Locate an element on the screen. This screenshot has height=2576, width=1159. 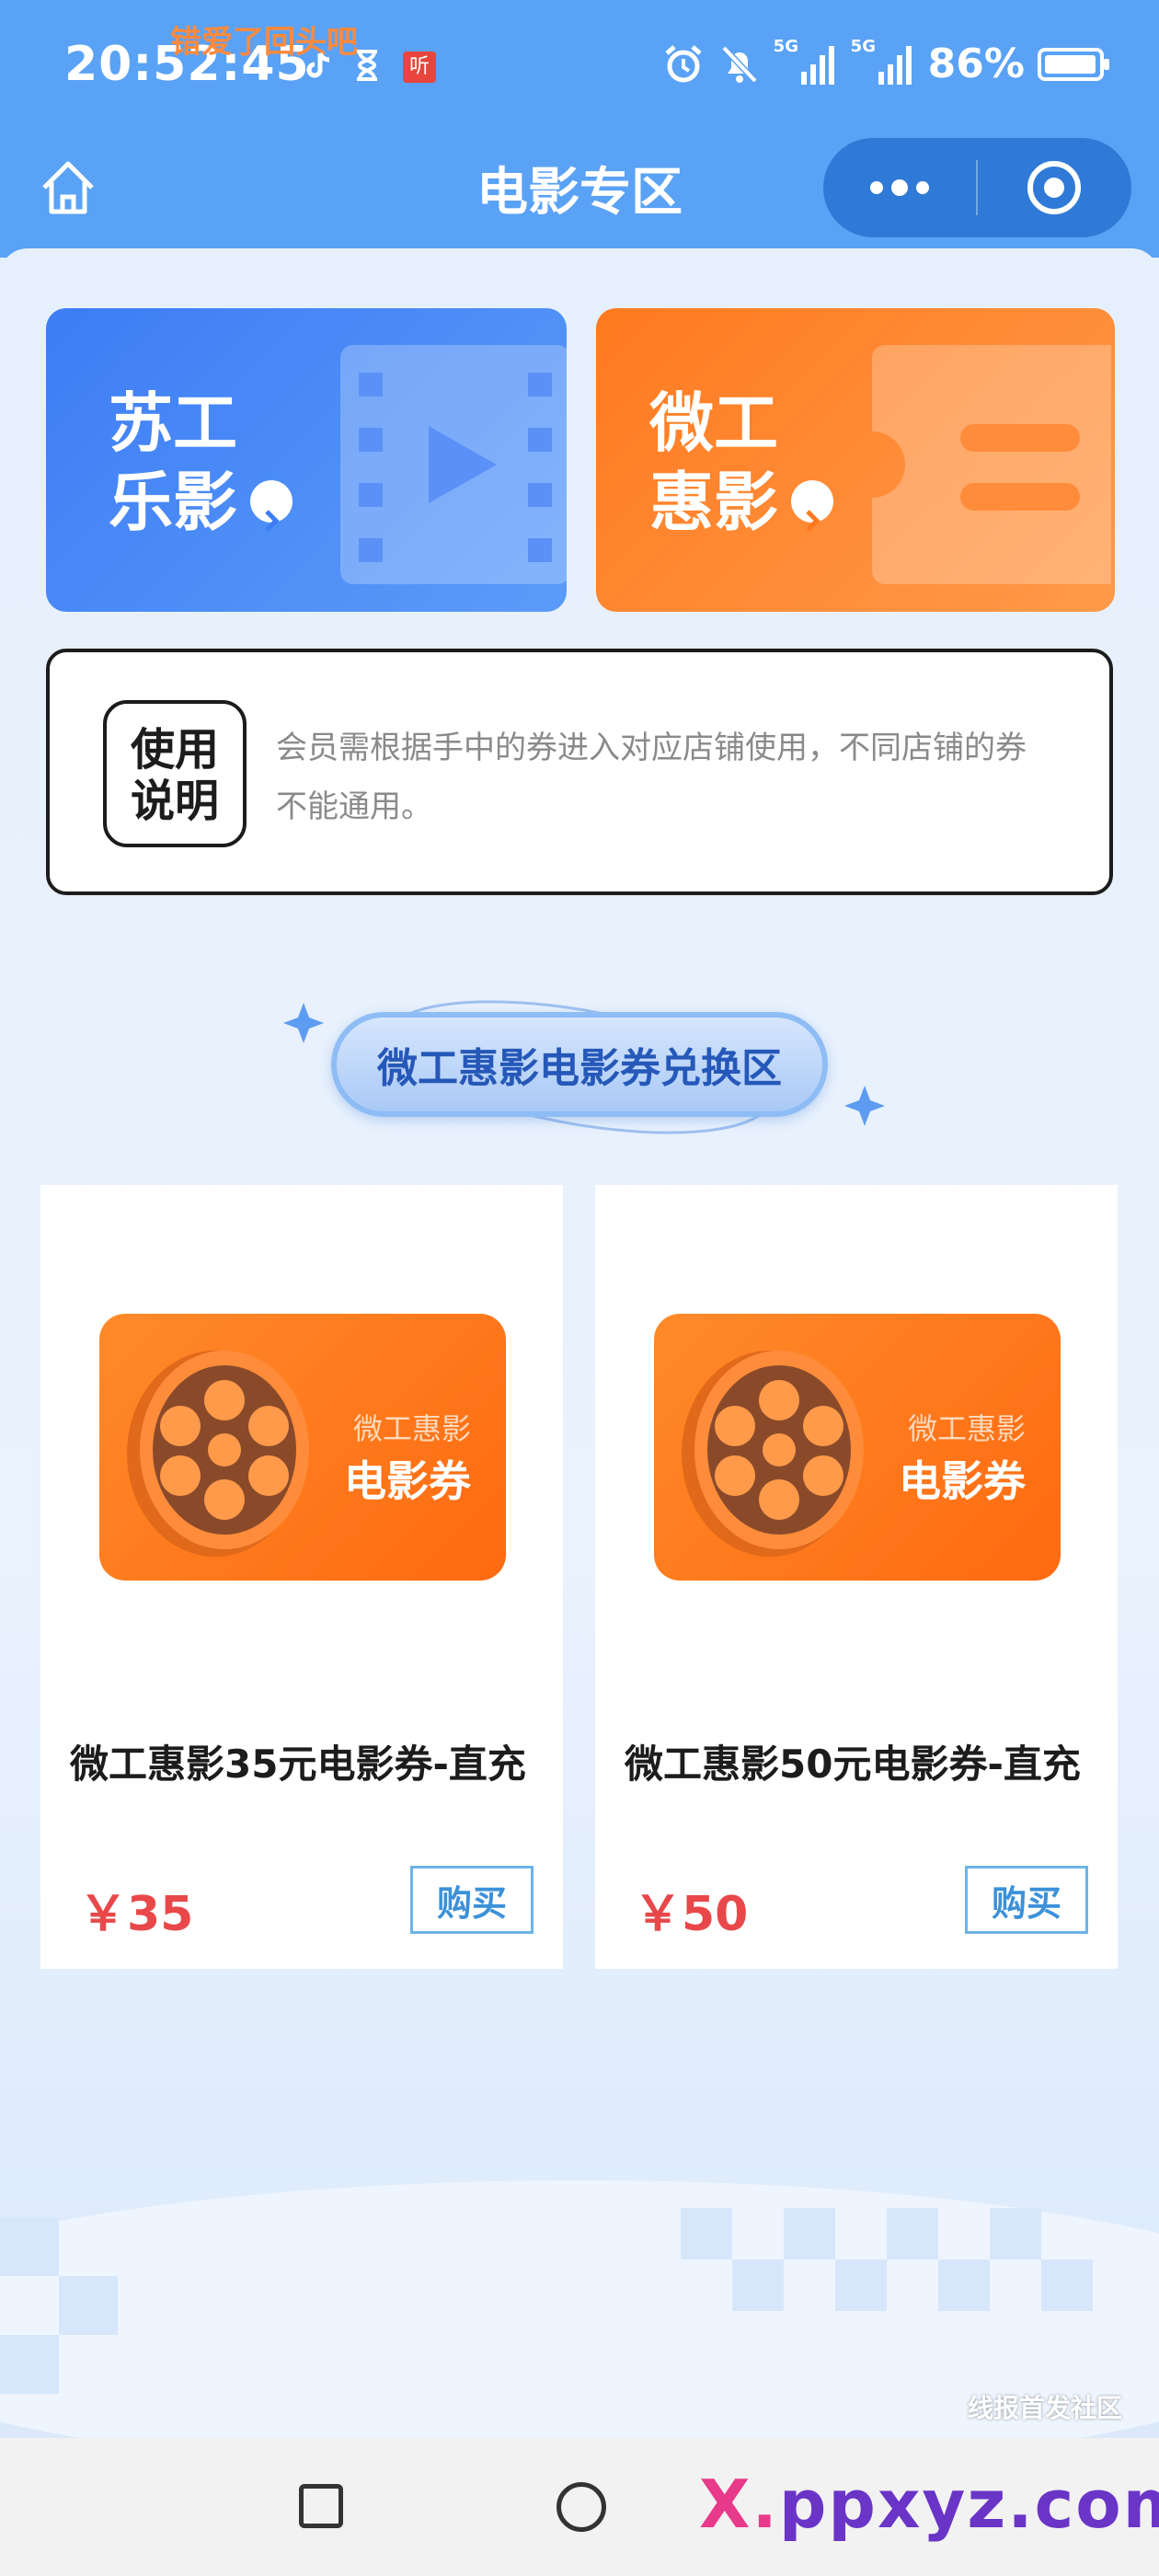
product-title: 微工惠影50元电影券-直充 is located at coordinates (853, 1764).